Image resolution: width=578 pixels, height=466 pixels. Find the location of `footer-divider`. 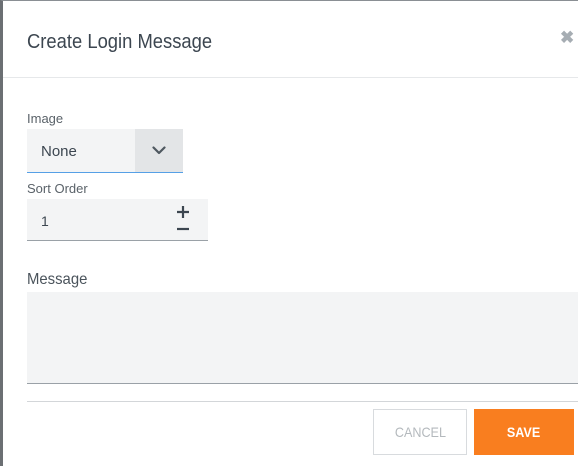

footer-divider is located at coordinates (302, 401).